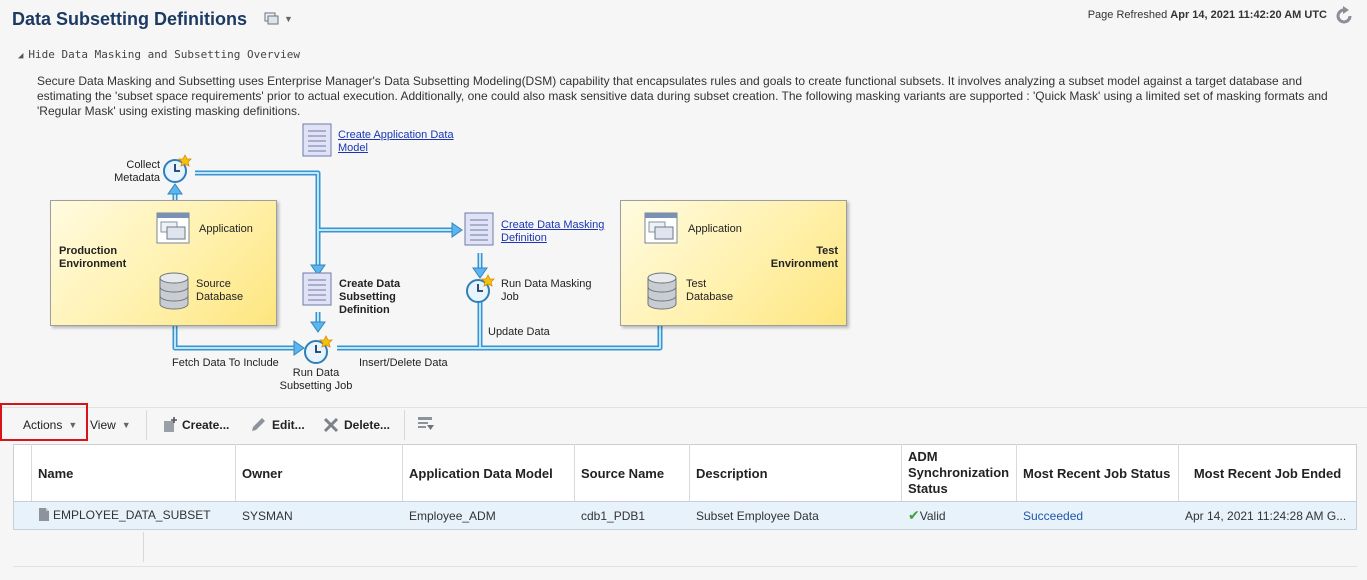 The width and height of the screenshot is (1367, 580). Describe the element at coordinates (220, 290) in the screenshot. I see `source-database-label: Source Database` at that location.